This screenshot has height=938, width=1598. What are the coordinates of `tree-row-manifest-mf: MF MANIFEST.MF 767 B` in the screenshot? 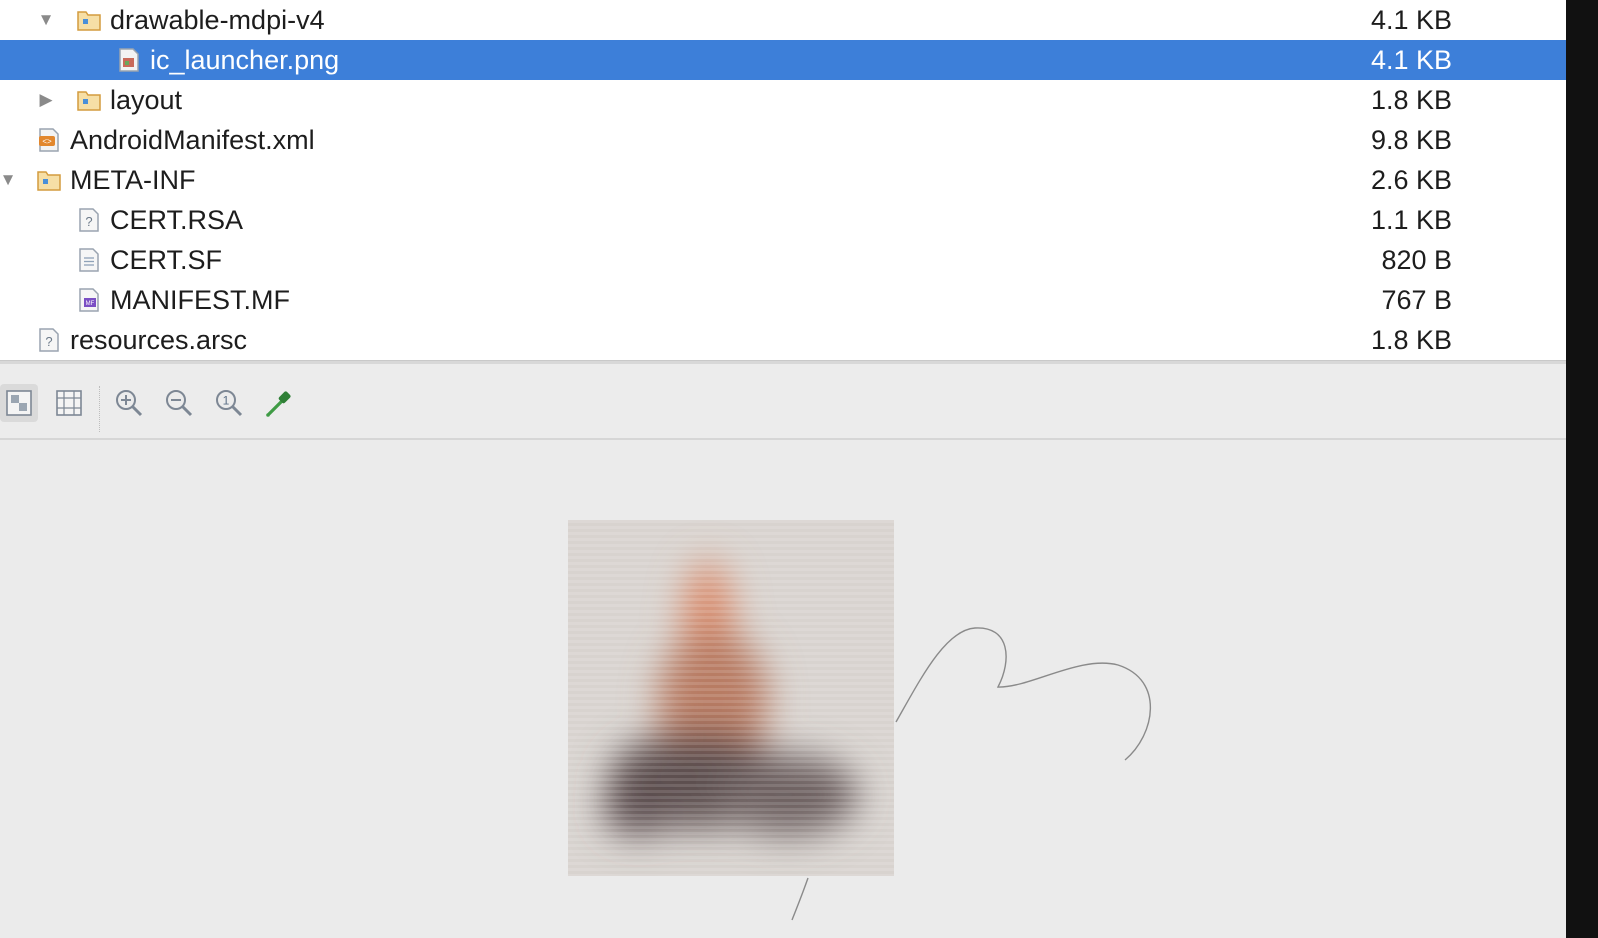 It's located at (783, 300).